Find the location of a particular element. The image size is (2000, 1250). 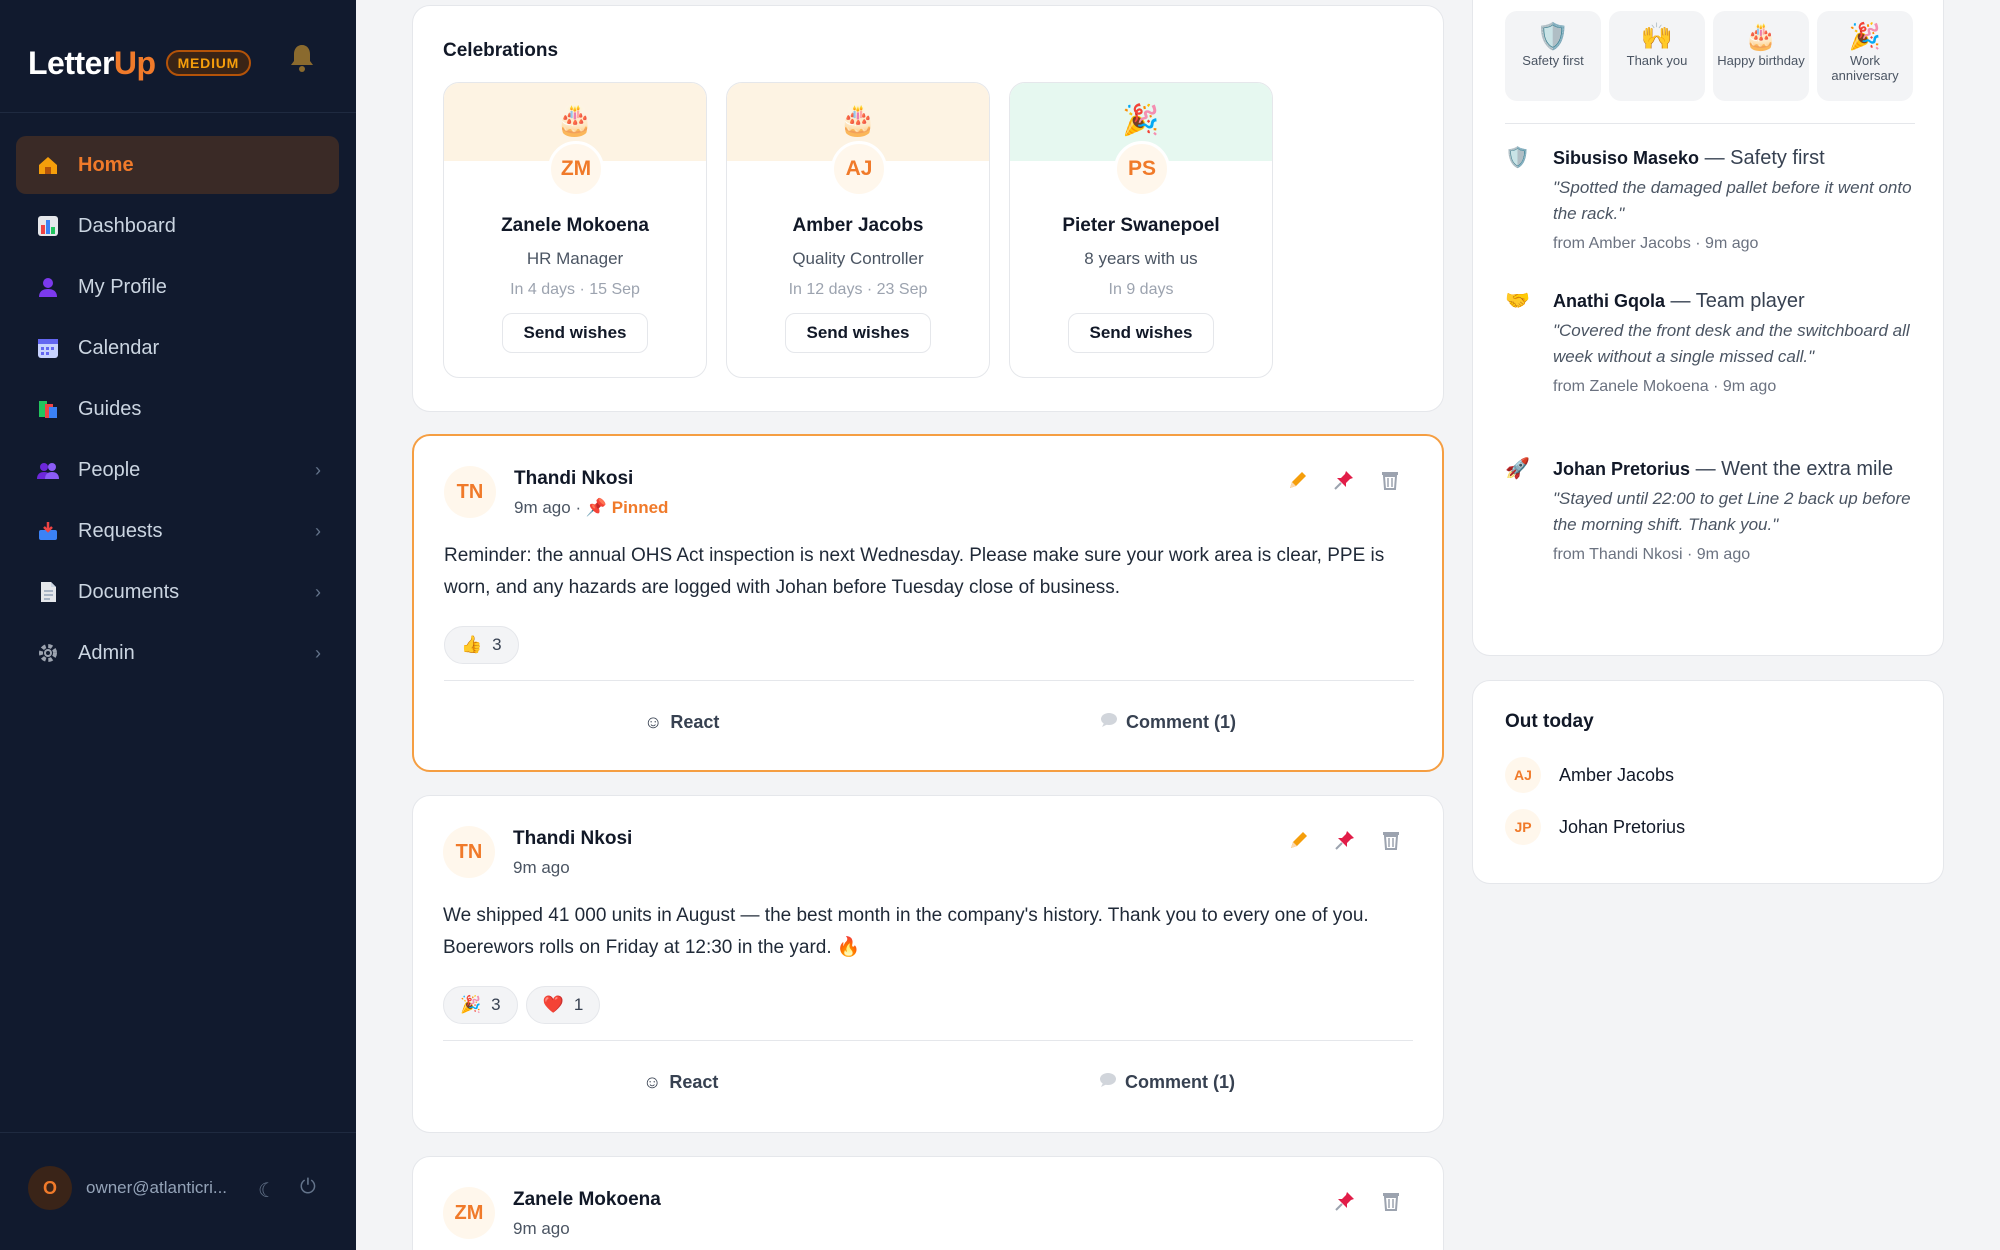

sidebar-item-dashboard: Dashboard is located at coordinates (177, 226).